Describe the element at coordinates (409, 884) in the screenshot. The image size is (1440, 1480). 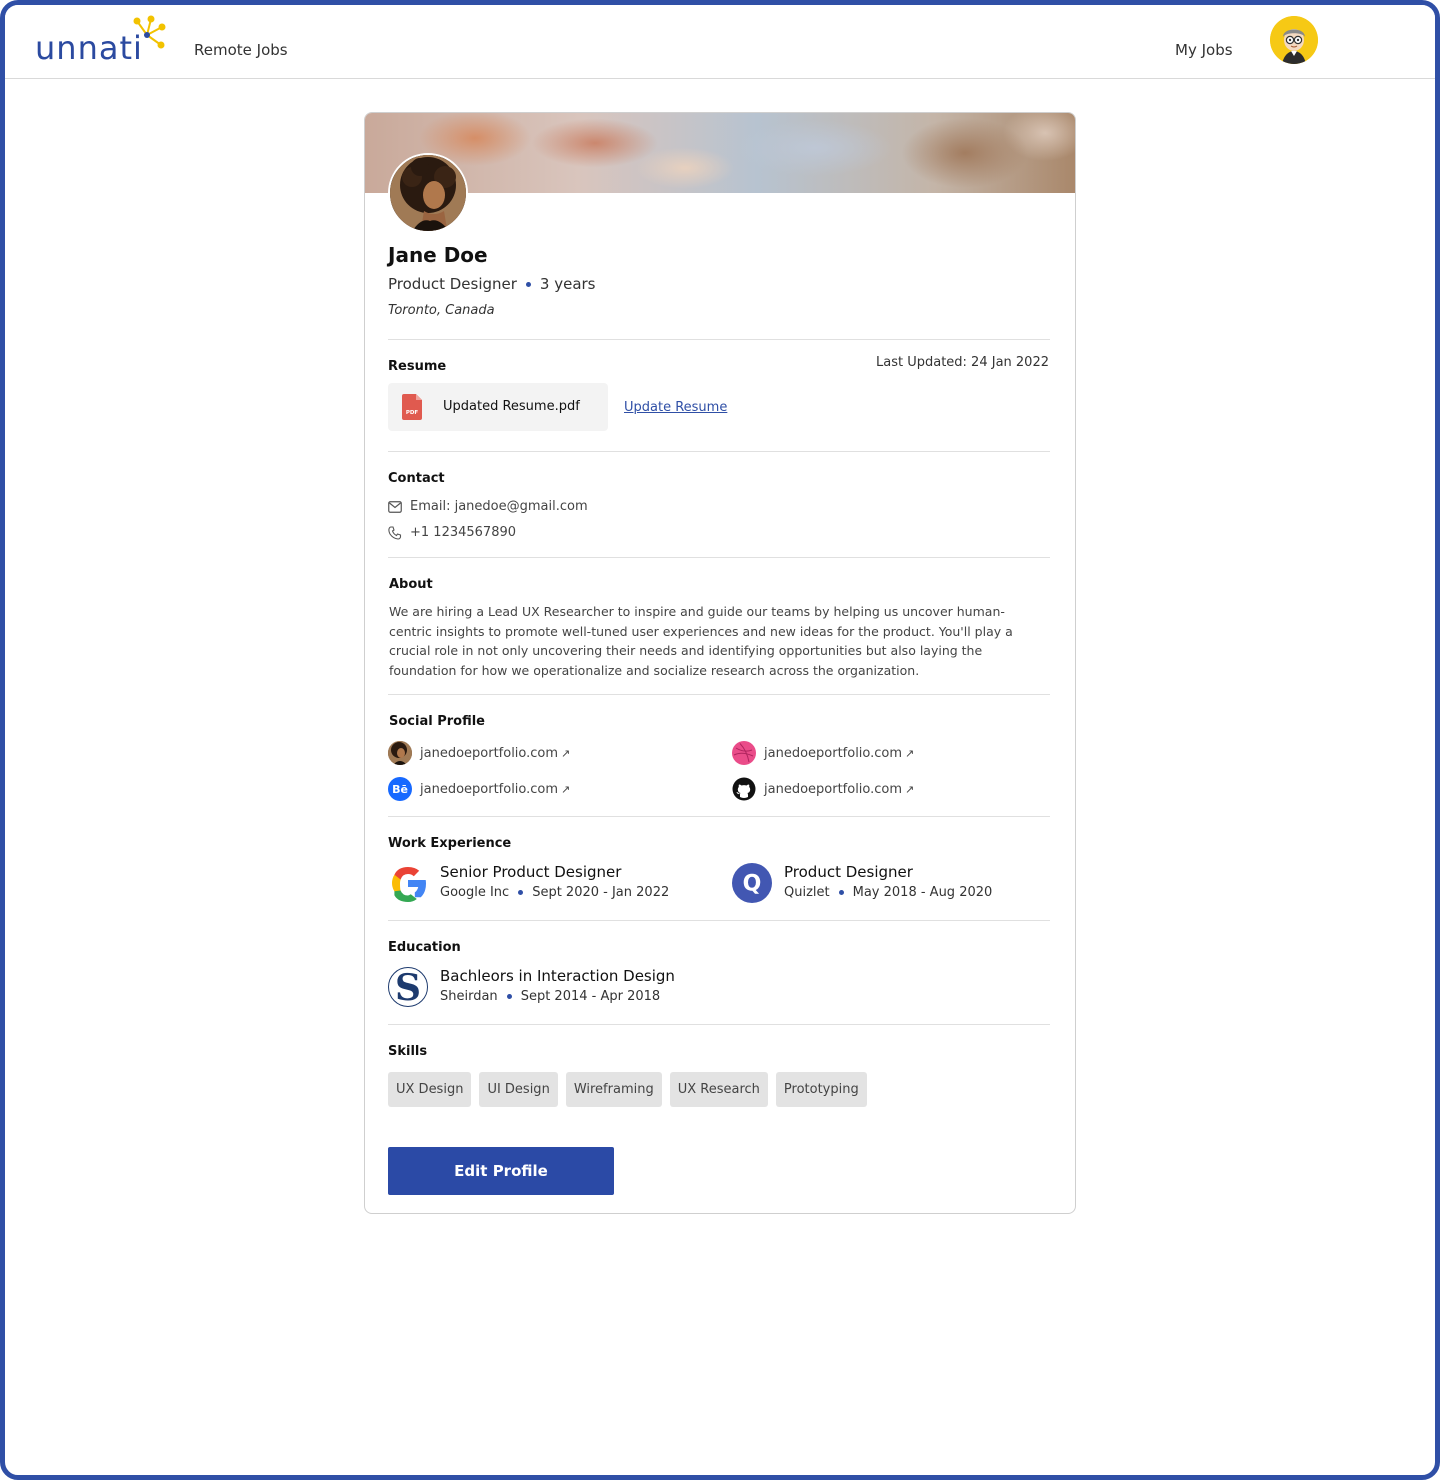
I see `google-logo-icon` at that location.